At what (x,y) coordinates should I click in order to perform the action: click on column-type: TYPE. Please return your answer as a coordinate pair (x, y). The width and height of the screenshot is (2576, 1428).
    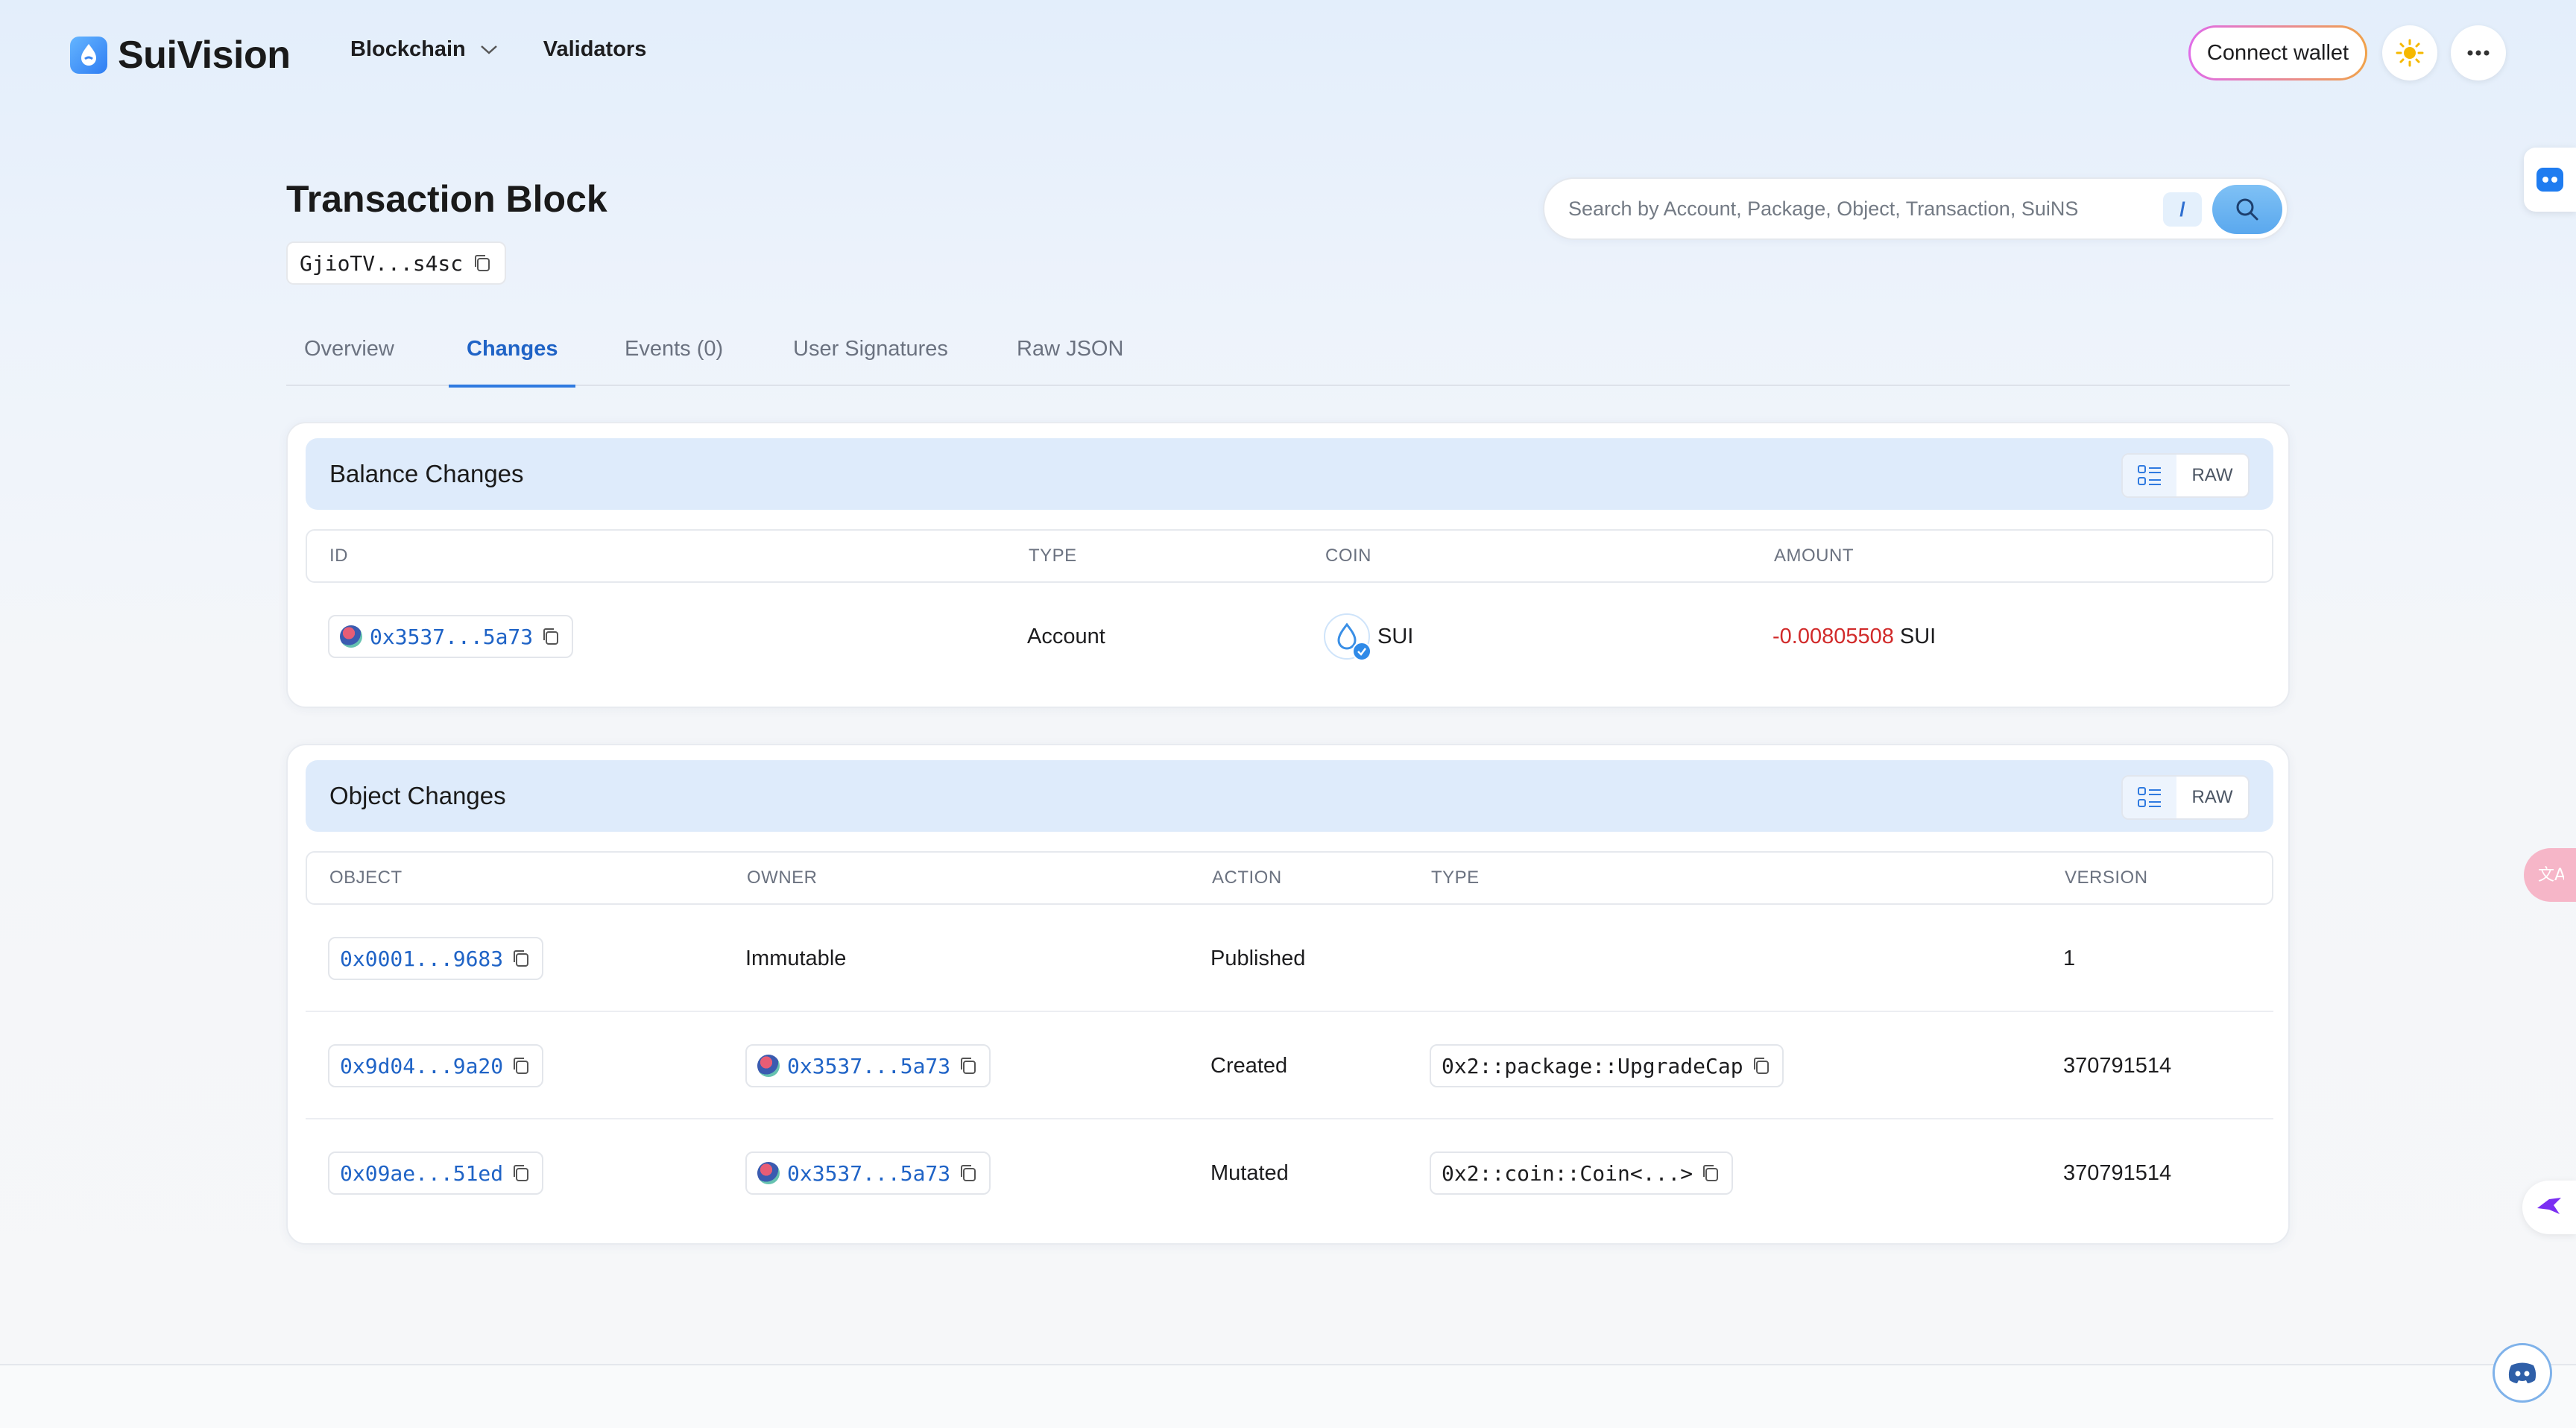
    Looking at the image, I should click on (1455, 878).